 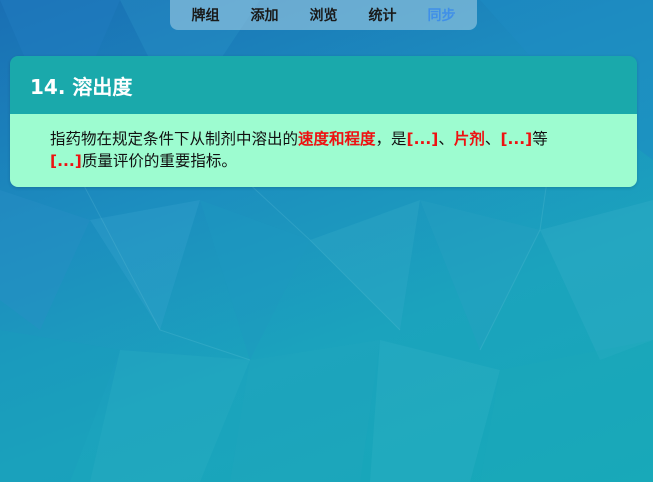 What do you see at coordinates (159, 161) in the screenshot?
I see `card-text: 质量评价的重要指标。` at bounding box center [159, 161].